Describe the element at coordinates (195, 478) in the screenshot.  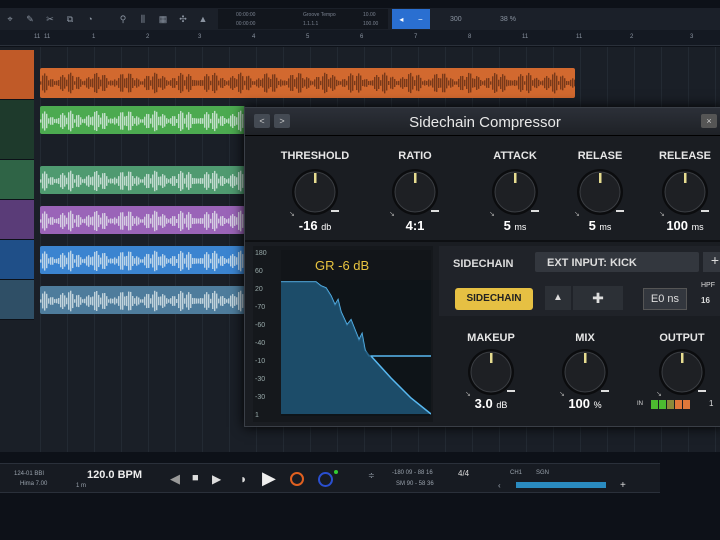
I see `stop-button: ■` at that location.